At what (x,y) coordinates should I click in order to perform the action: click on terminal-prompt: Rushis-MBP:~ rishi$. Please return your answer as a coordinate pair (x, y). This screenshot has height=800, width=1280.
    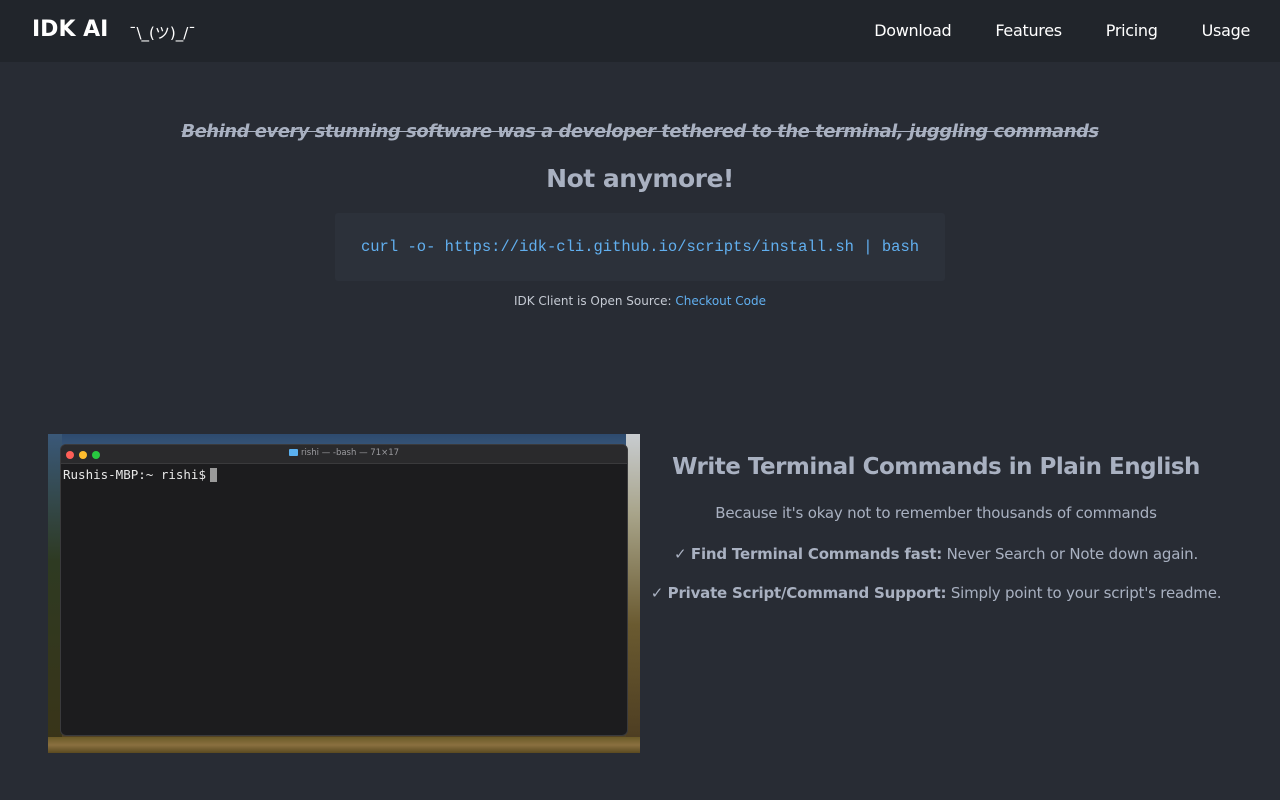
    Looking at the image, I should click on (134, 474).